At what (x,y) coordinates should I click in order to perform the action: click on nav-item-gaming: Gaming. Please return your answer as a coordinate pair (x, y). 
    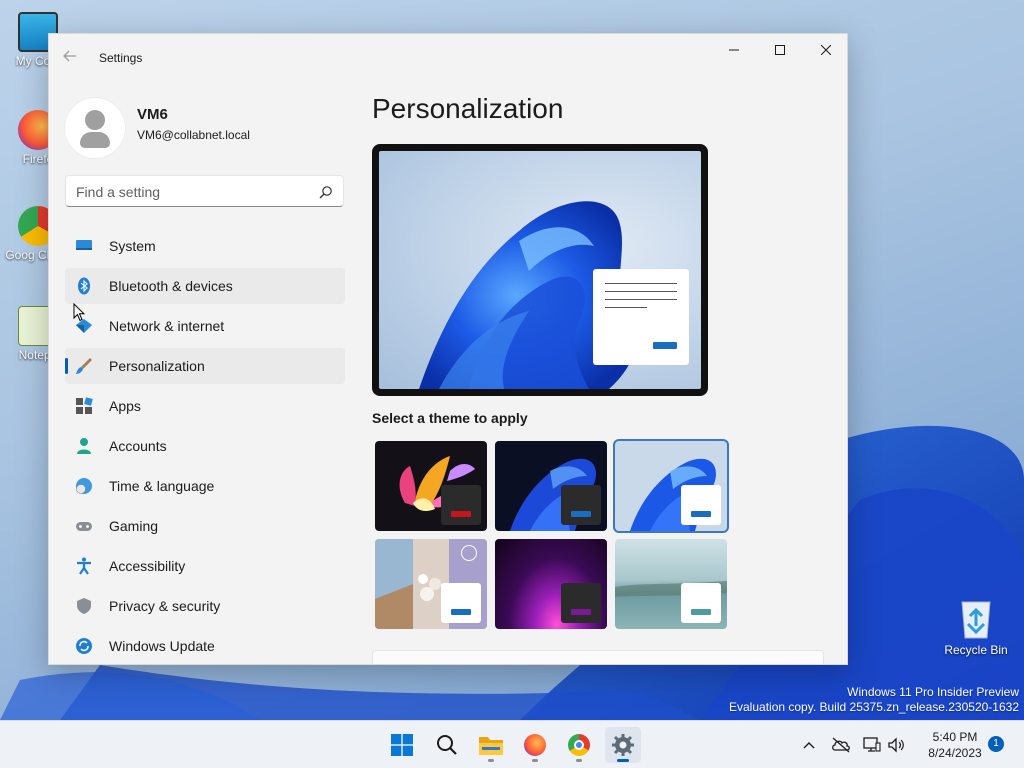
    Looking at the image, I should click on (205, 526).